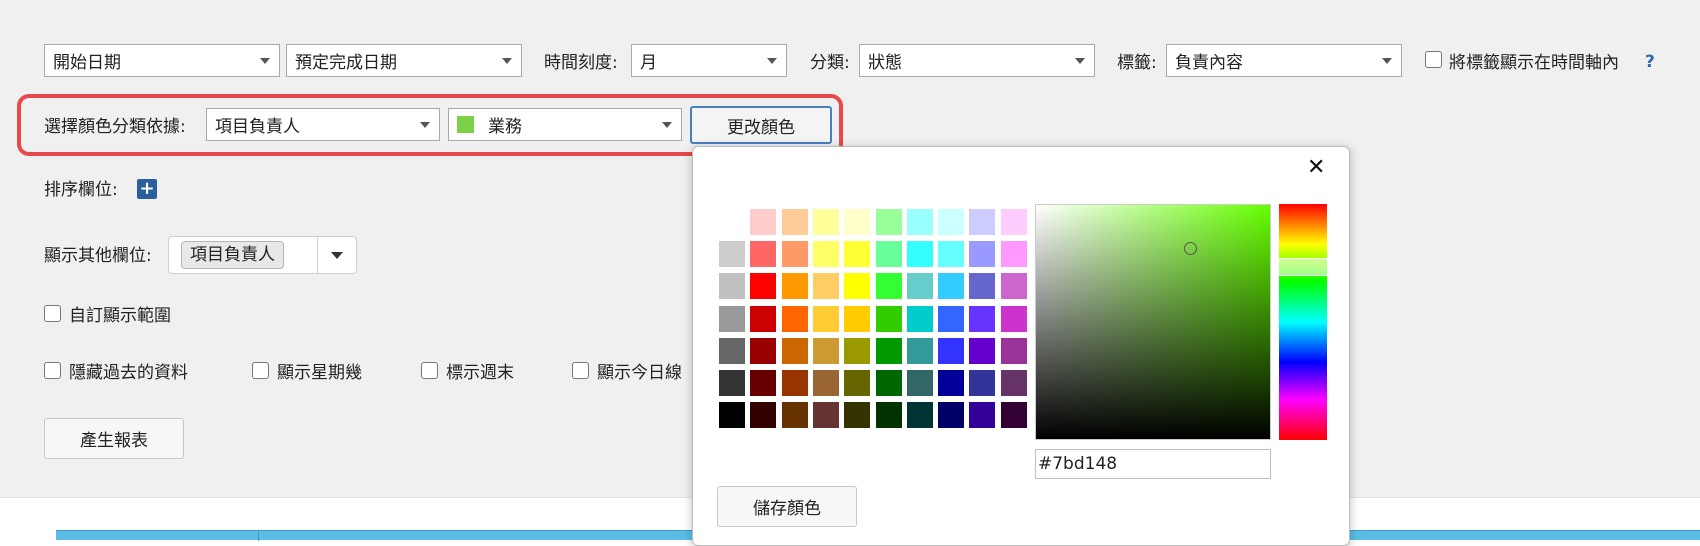 Image resolution: width=1700 pixels, height=546 pixels. What do you see at coordinates (580, 370) in the screenshot?
I see `show-today-checkbox` at bounding box center [580, 370].